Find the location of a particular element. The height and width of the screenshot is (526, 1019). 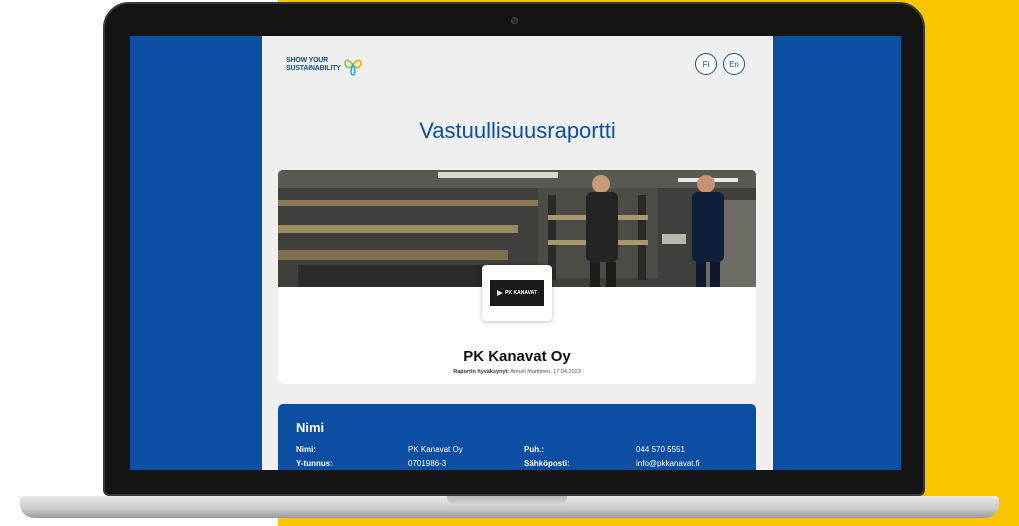

page-title: Vastuullisuusraportti is located at coordinates (517, 130).